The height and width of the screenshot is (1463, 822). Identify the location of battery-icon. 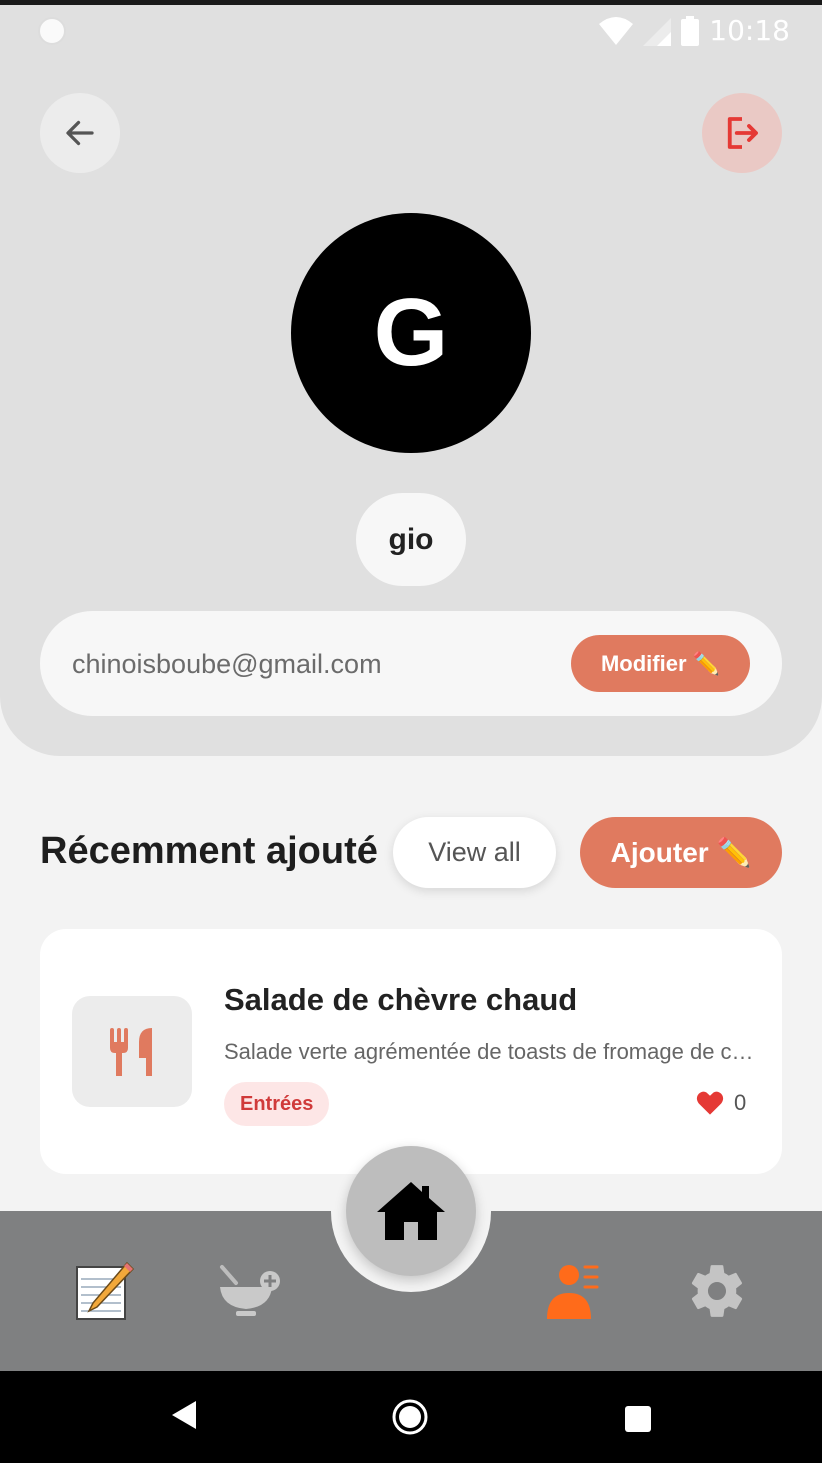
(690, 30).